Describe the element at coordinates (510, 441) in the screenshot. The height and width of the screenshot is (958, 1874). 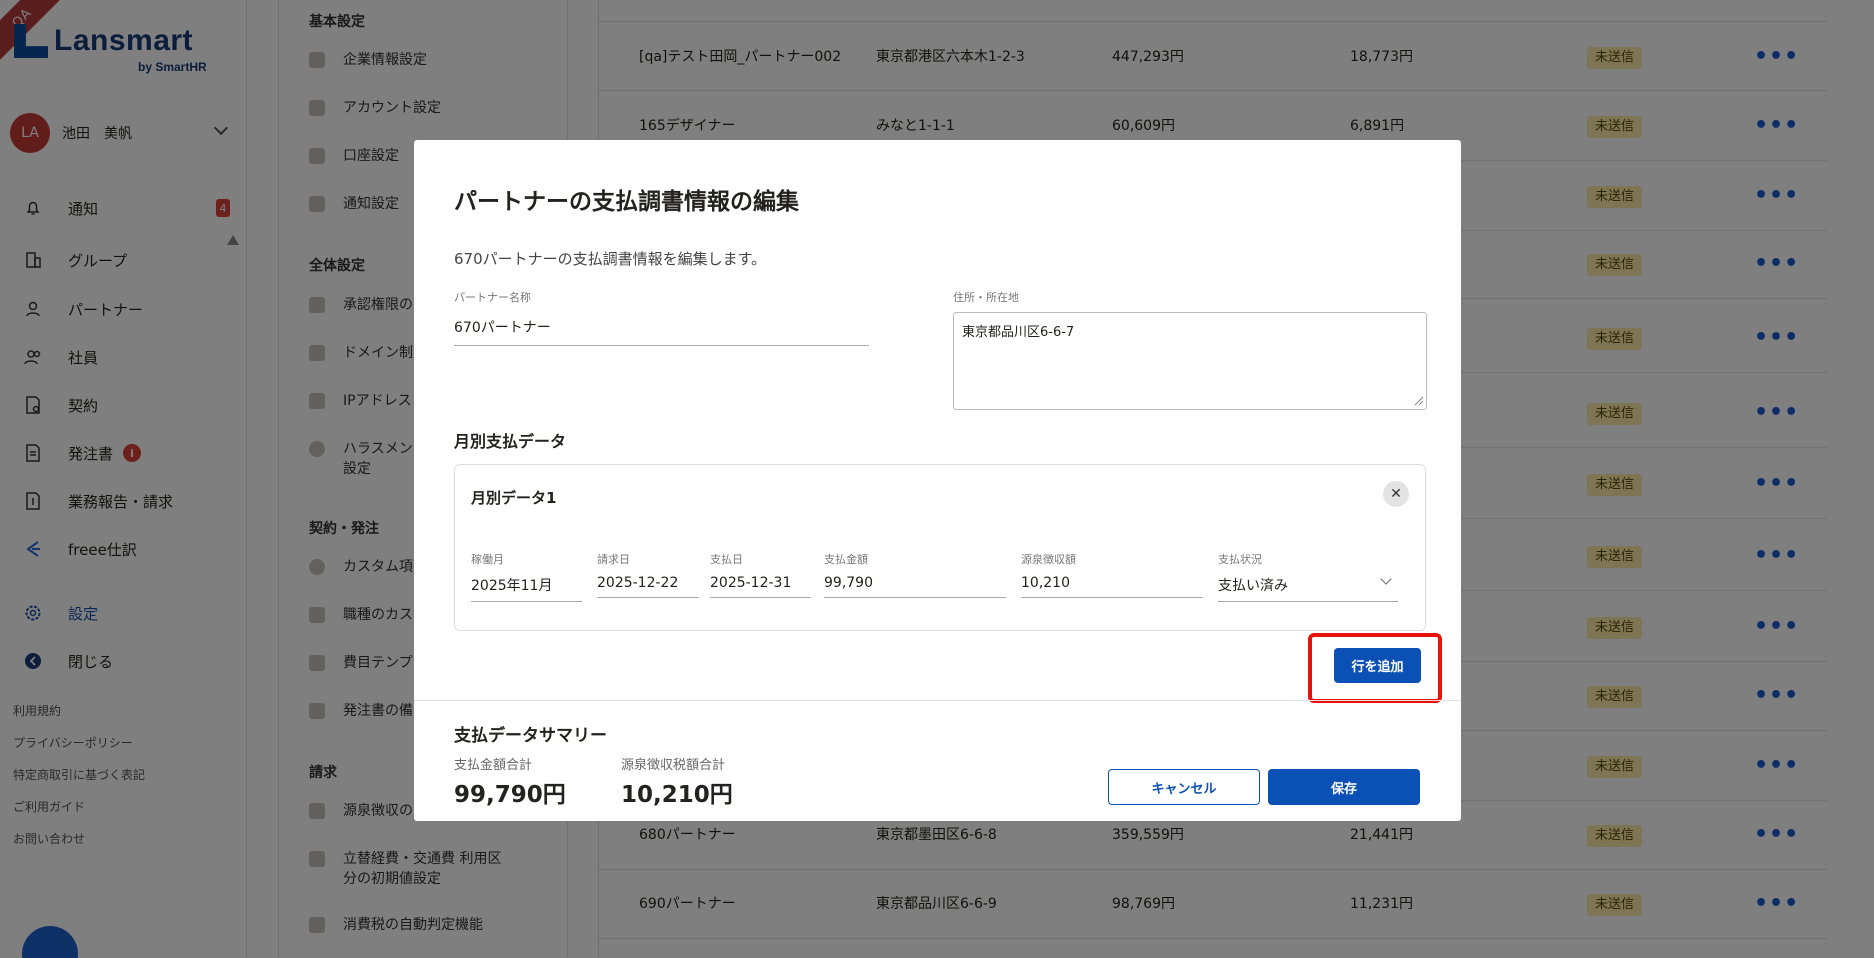
I see `monthly-section-title: 月別支払データ` at that location.